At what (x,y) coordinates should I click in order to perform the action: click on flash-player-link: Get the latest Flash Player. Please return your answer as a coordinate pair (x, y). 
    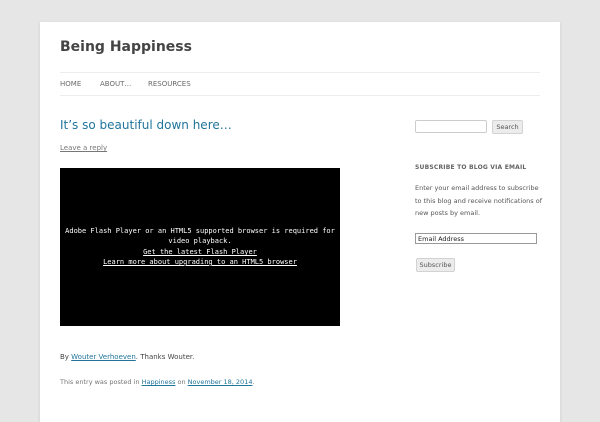
    Looking at the image, I should click on (200, 252).